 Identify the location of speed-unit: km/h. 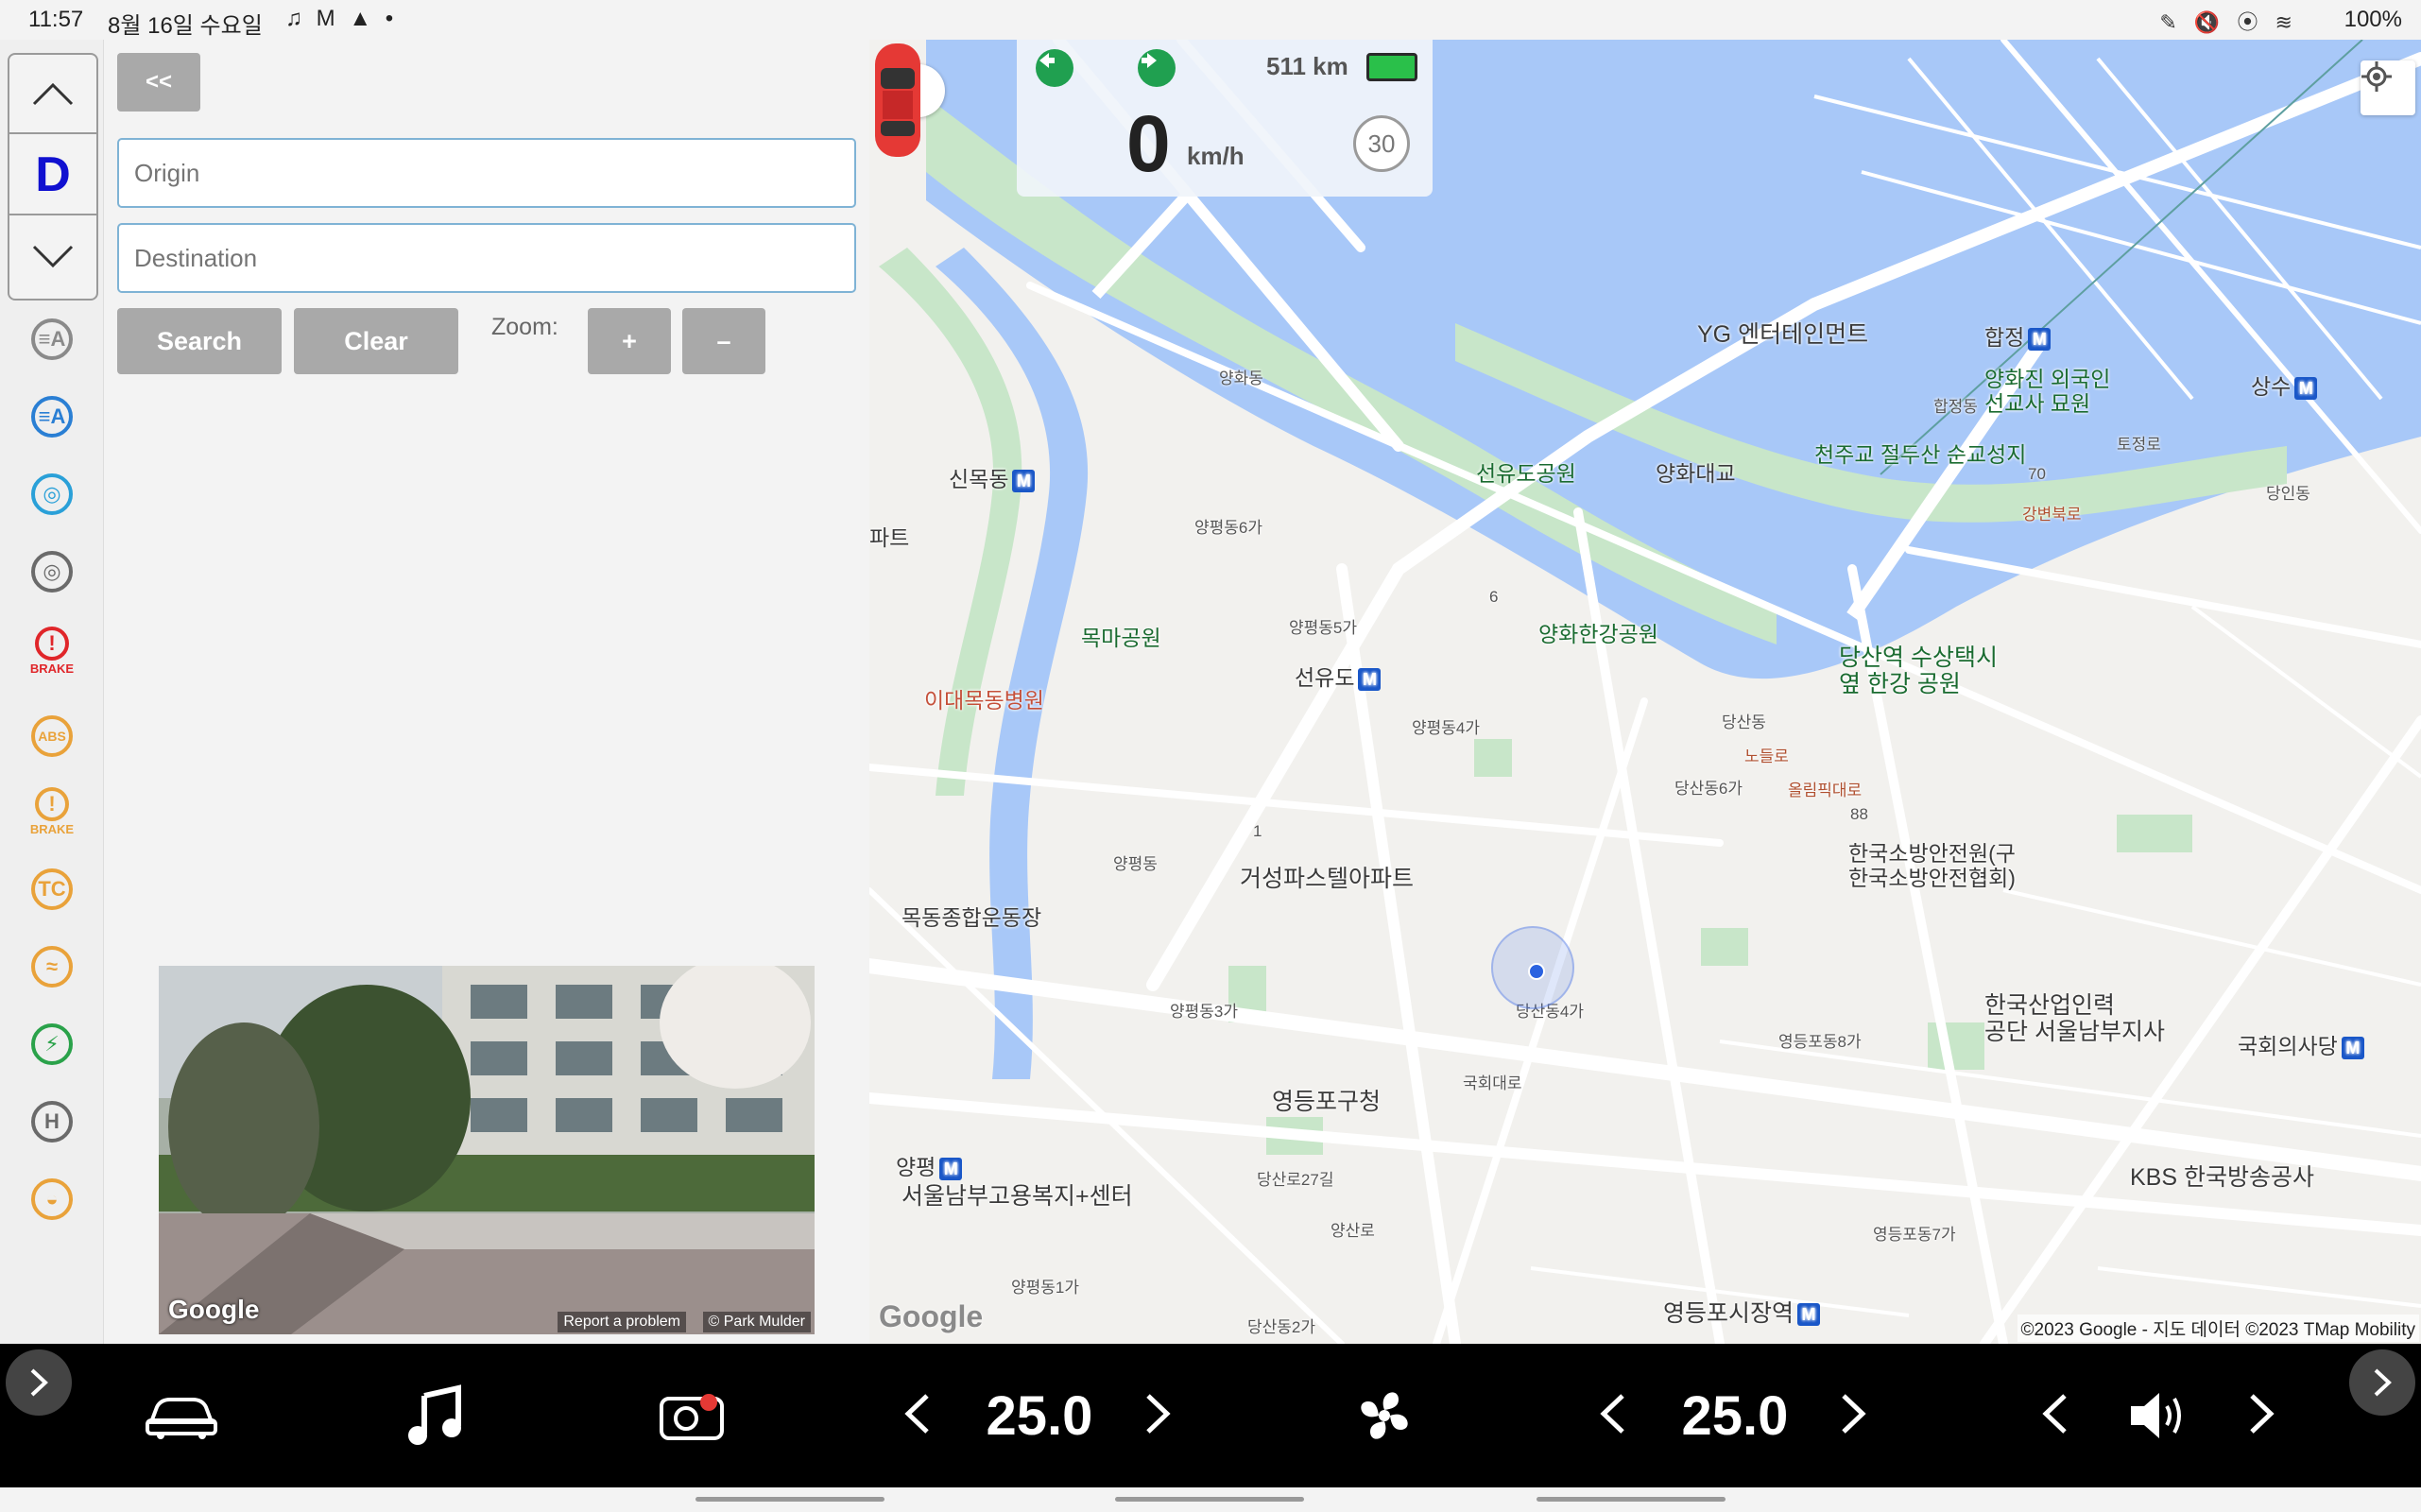
(1216, 156).